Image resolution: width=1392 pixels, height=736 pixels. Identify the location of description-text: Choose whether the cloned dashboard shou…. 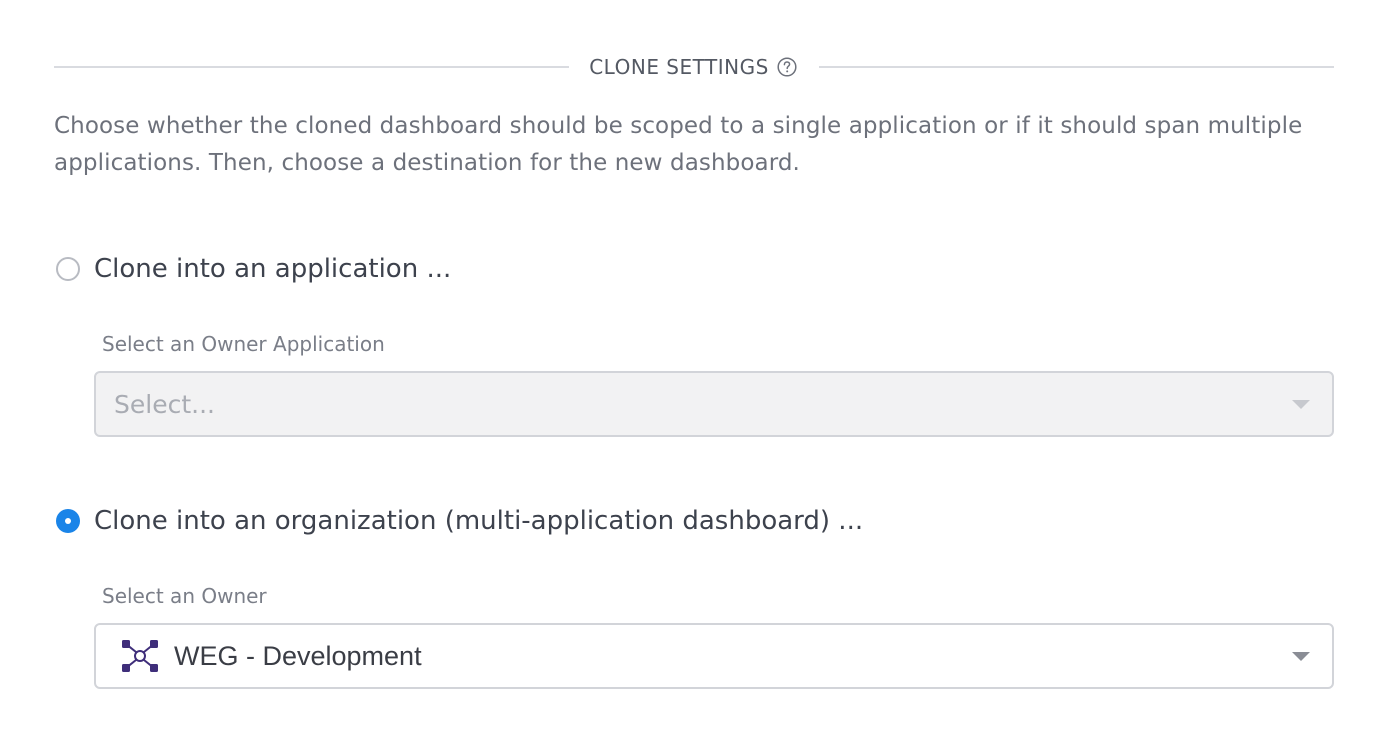
(678, 144).